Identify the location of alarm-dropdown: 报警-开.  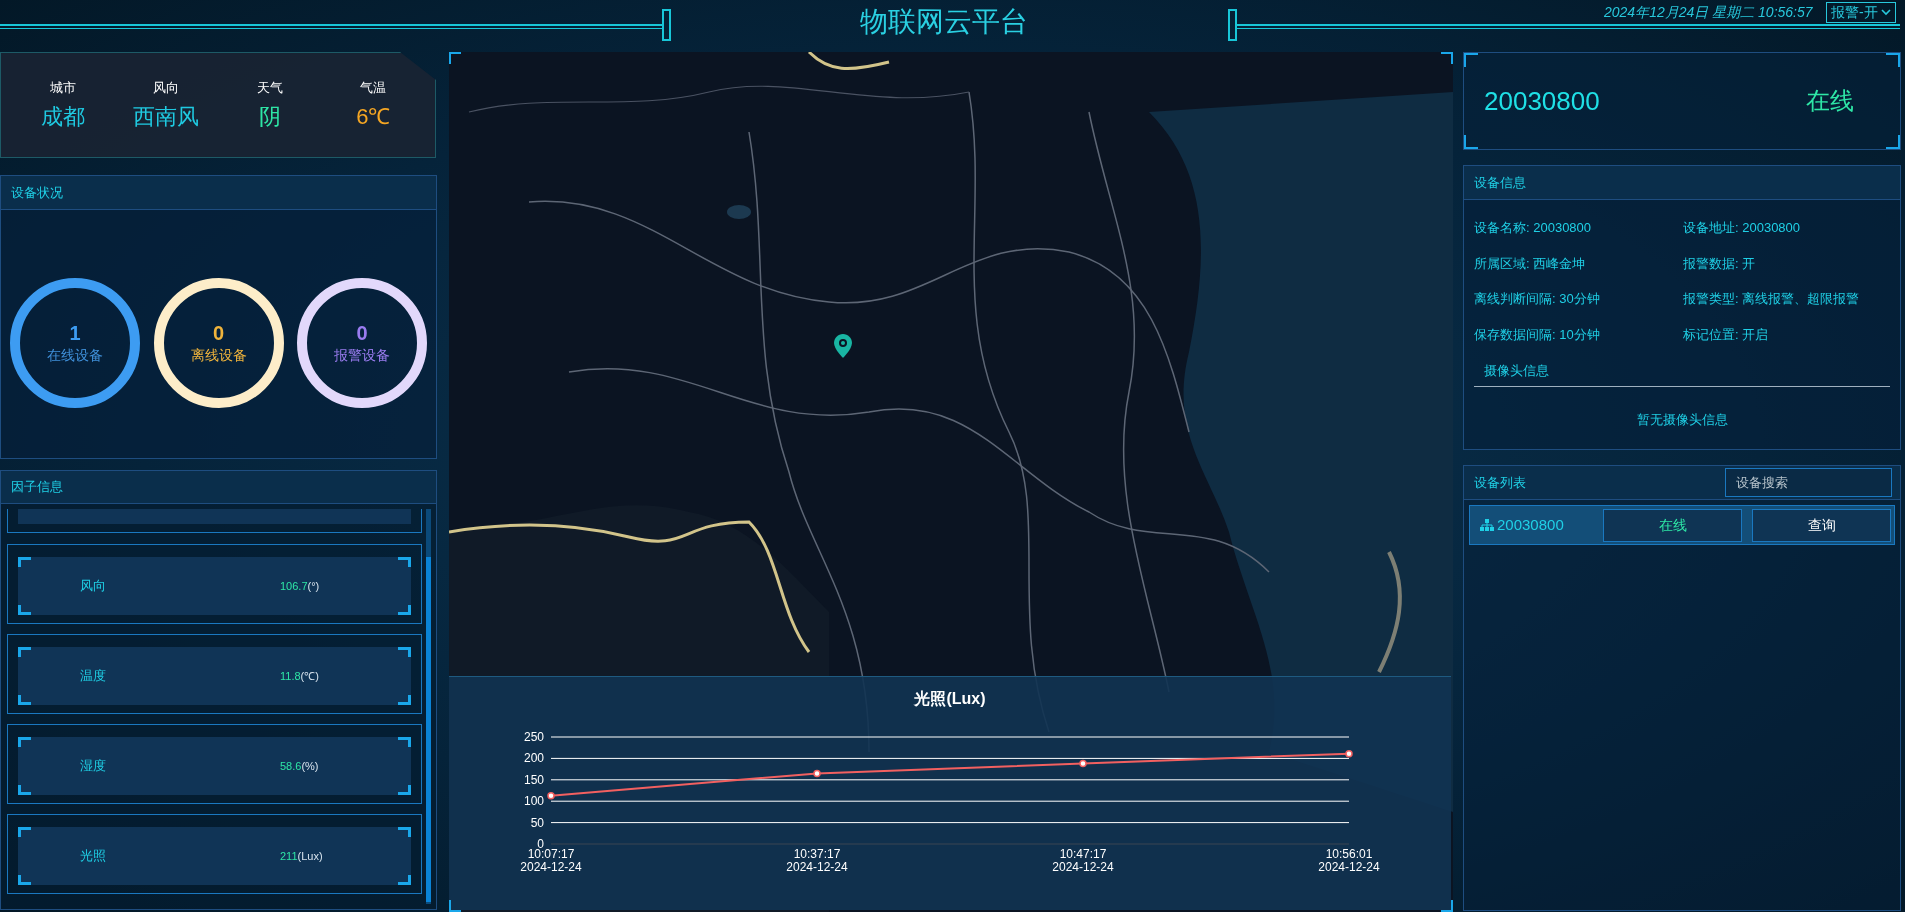
(1861, 12).